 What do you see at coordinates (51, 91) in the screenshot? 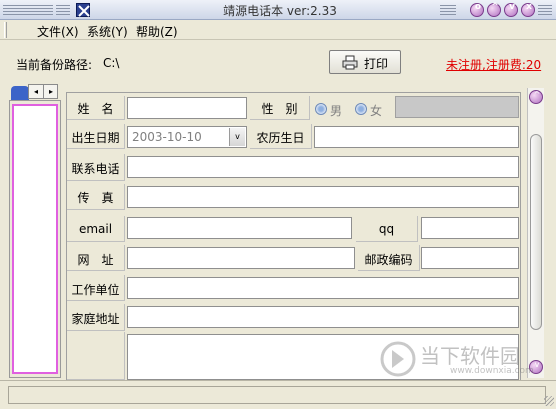
I see `tab-next-button: ▸` at bounding box center [51, 91].